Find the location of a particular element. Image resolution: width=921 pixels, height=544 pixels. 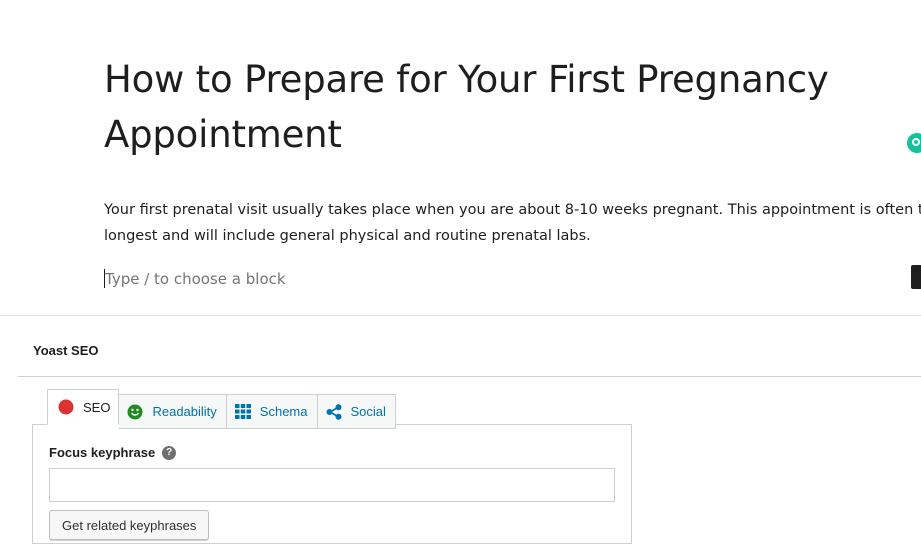

tab-social: Social is located at coordinates (356, 411).